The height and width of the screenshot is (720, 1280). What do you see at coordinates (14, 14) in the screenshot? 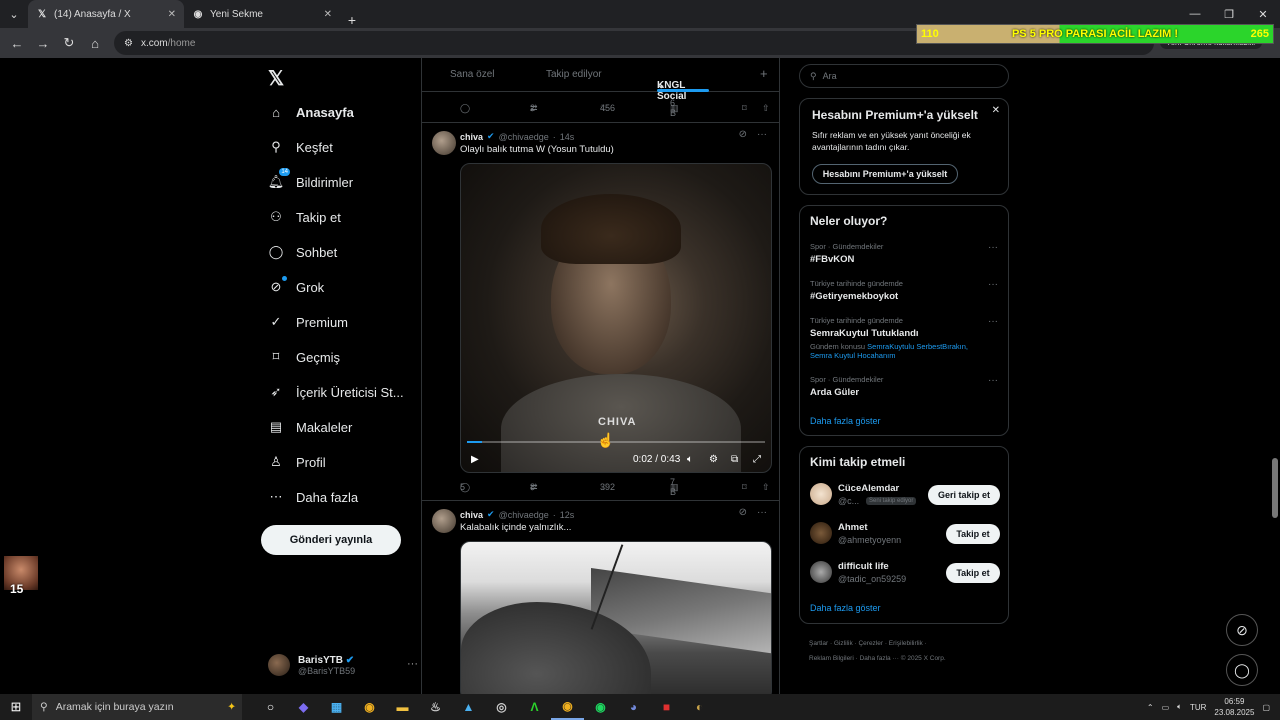
I see `tab-search-button: ⌄` at bounding box center [14, 14].